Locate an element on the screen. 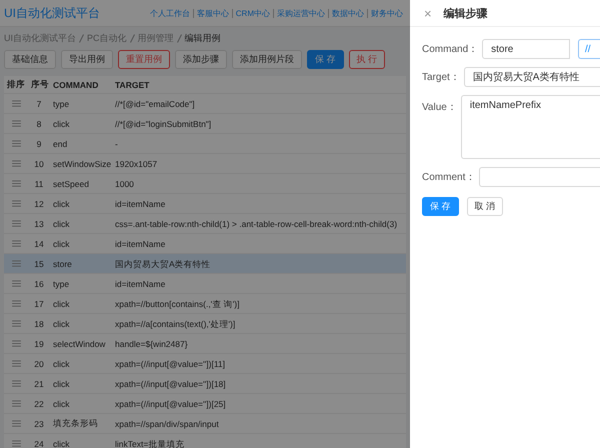 Image resolution: width=600 pixels, height=448 pixels. table-row: 20 click xpath=(//input[@value=''])[11] is located at coordinates (205, 364).